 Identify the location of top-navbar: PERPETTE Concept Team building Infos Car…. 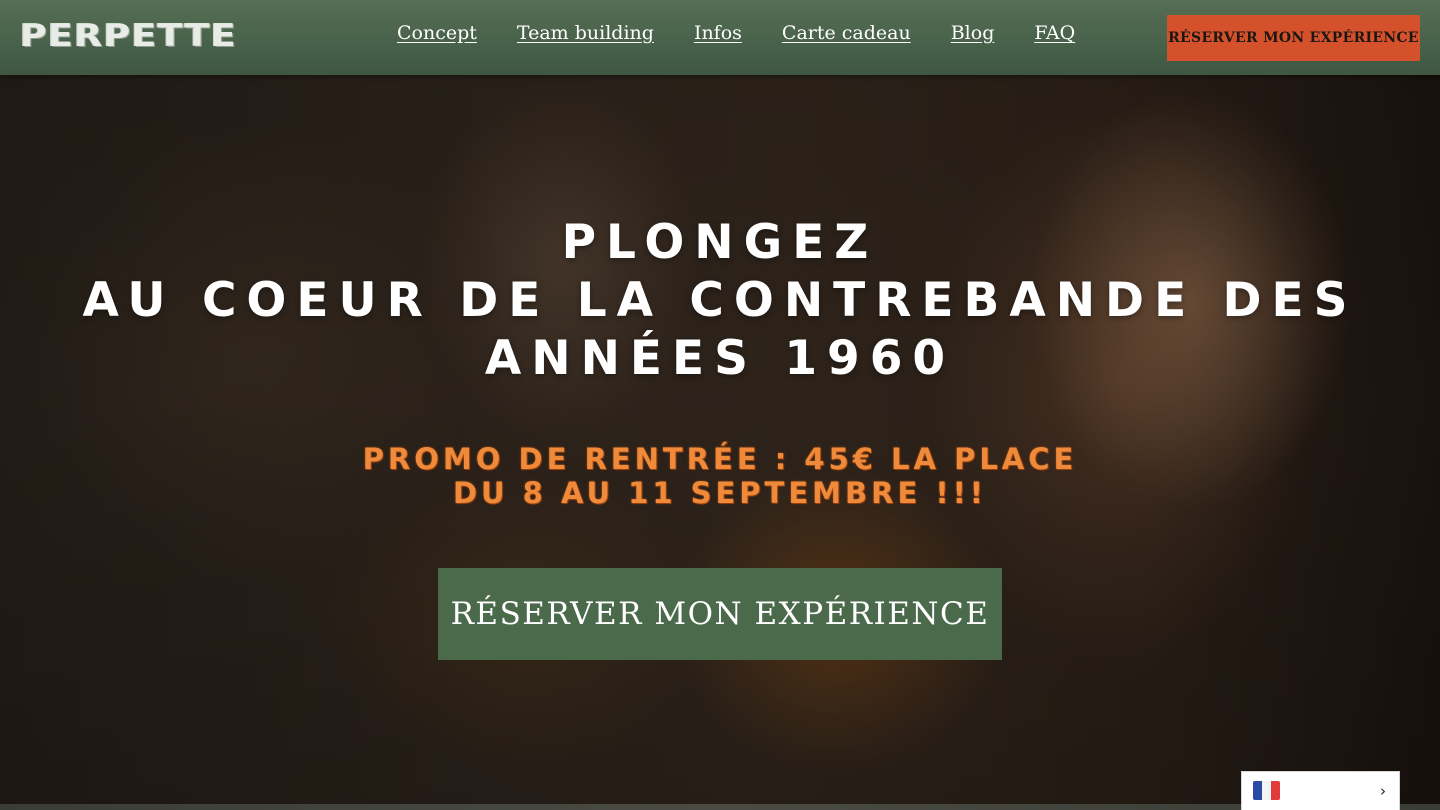
(720, 37).